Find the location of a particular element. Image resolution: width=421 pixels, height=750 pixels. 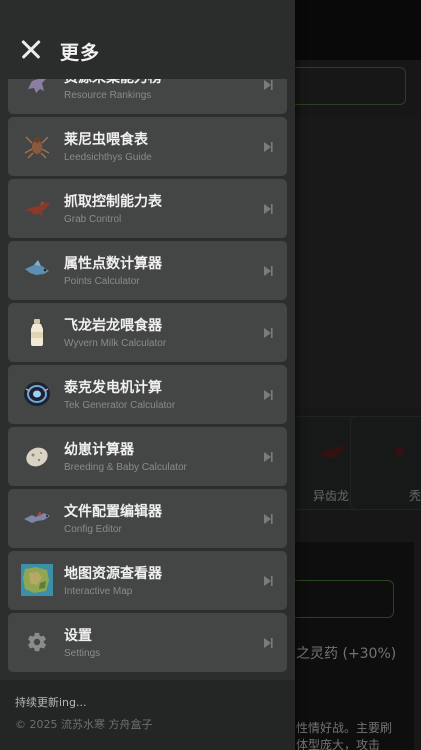

raptor-icon is located at coordinates (37, 208).